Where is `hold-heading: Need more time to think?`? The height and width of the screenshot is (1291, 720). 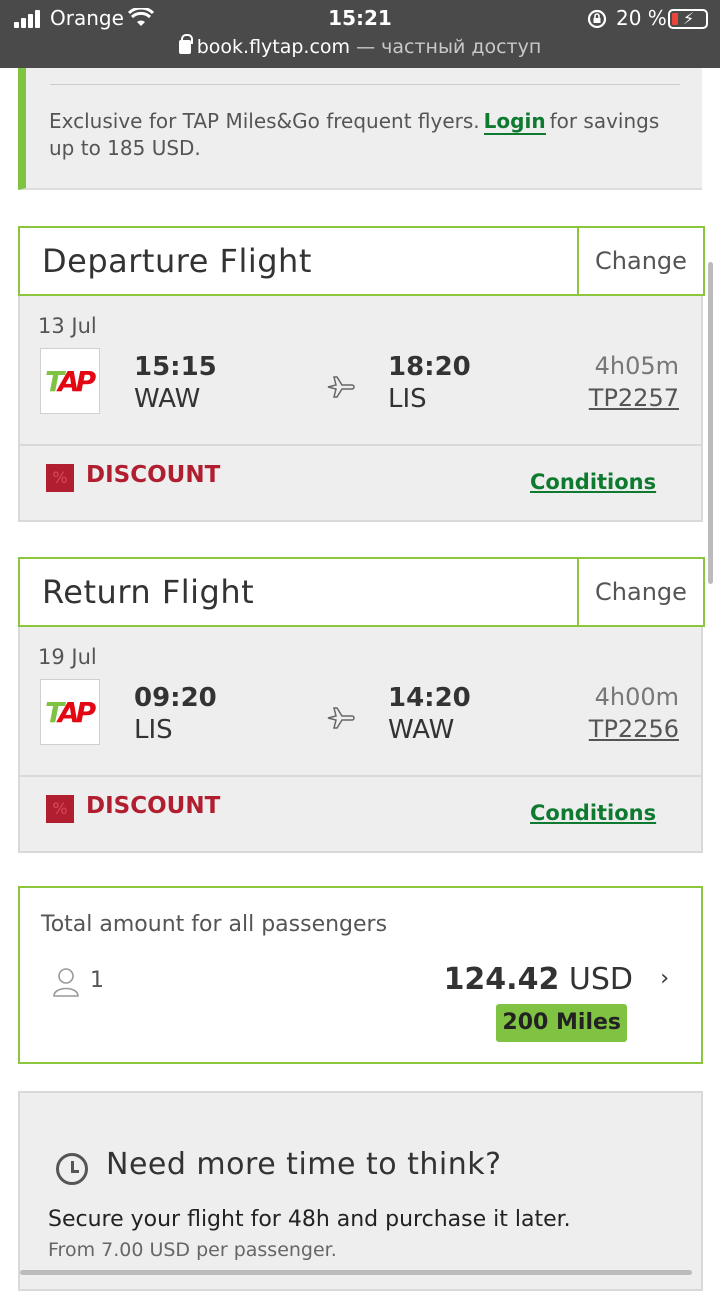 hold-heading: Need more time to think? is located at coordinates (304, 1164).